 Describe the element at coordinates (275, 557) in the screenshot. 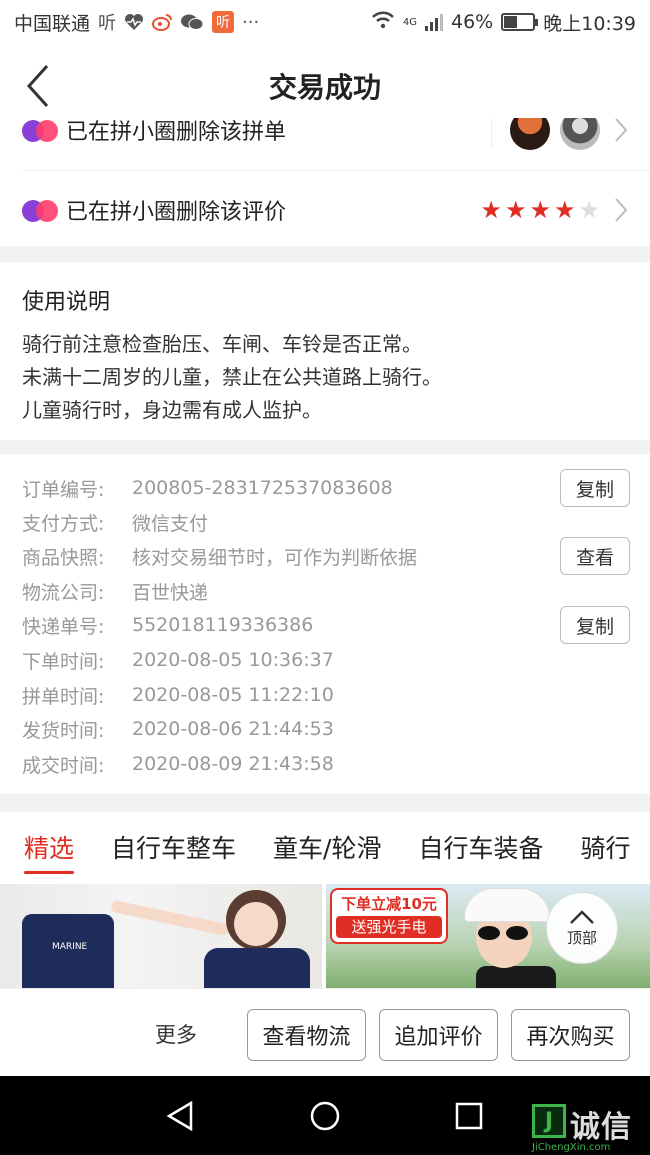

I see `snapshot-hint: 核对交易细节时，可作为判断依据` at that location.